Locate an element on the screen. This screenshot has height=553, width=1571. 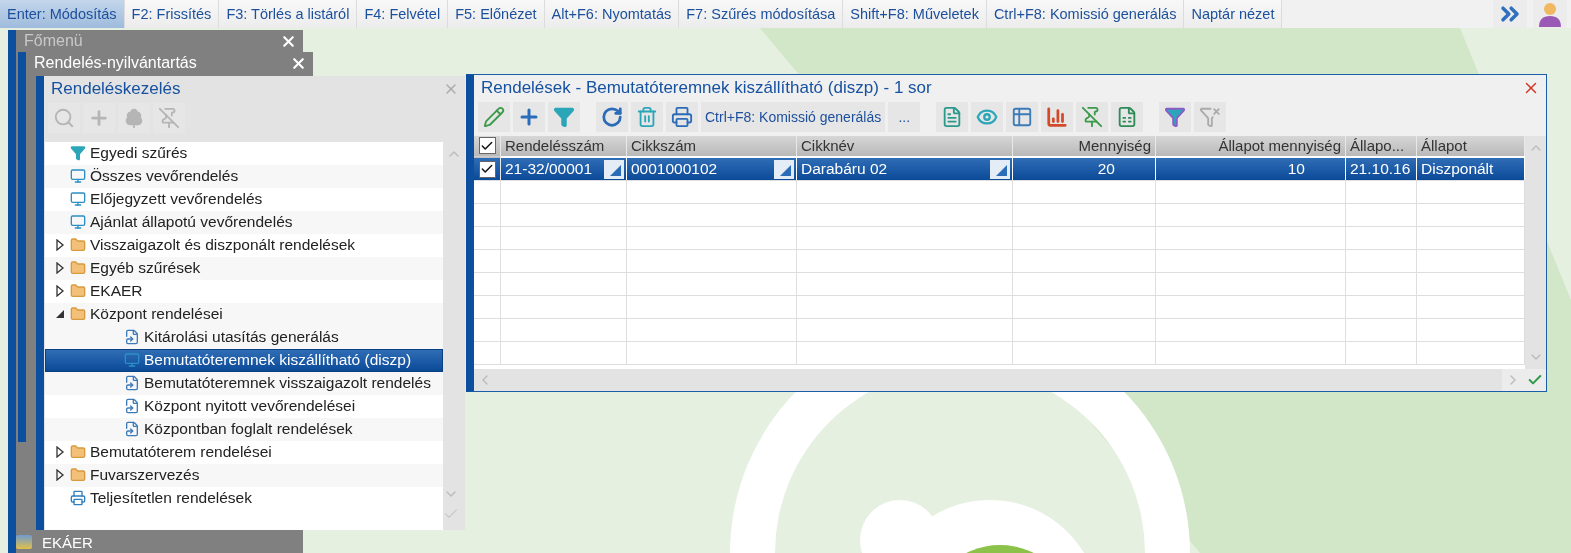
tree-item: Egyéb szűrések is located at coordinates (244, 268).